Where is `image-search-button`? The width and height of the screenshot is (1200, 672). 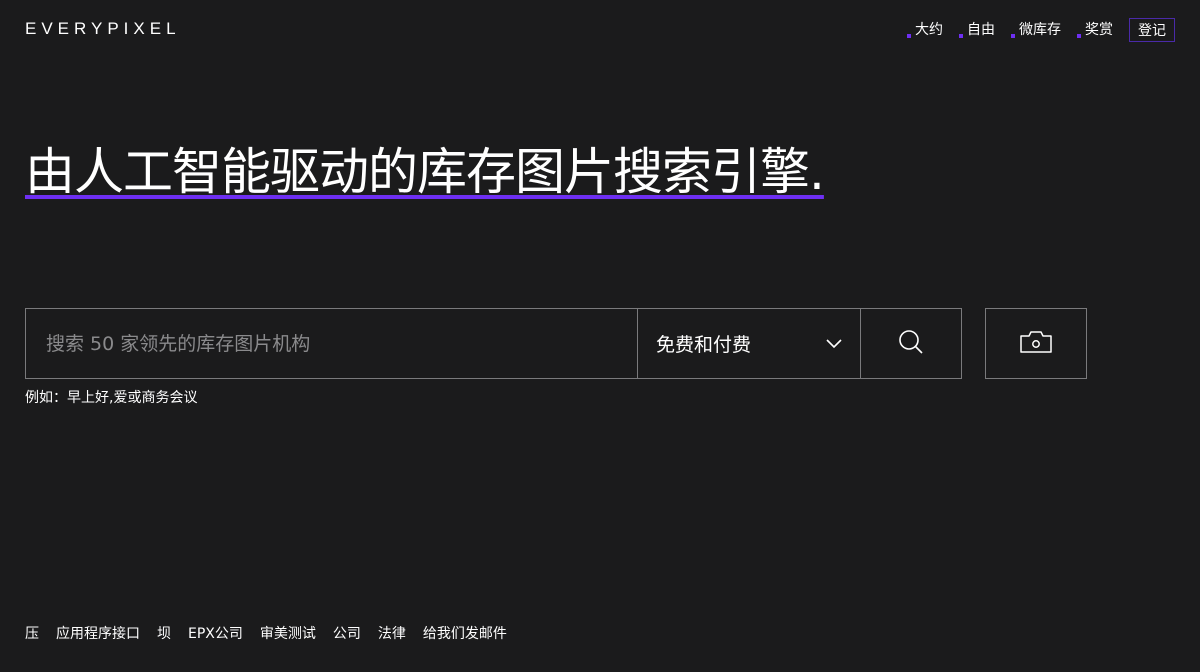
image-search-button is located at coordinates (1036, 343).